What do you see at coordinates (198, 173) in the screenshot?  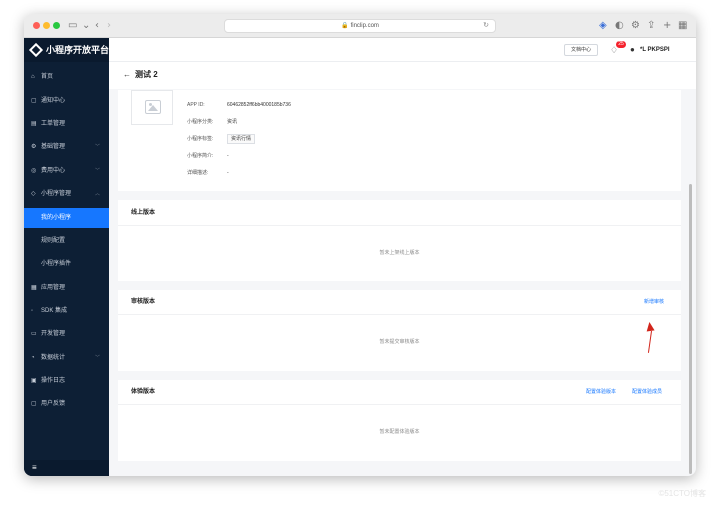 I see `info-label: 详细描述:` at bounding box center [198, 173].